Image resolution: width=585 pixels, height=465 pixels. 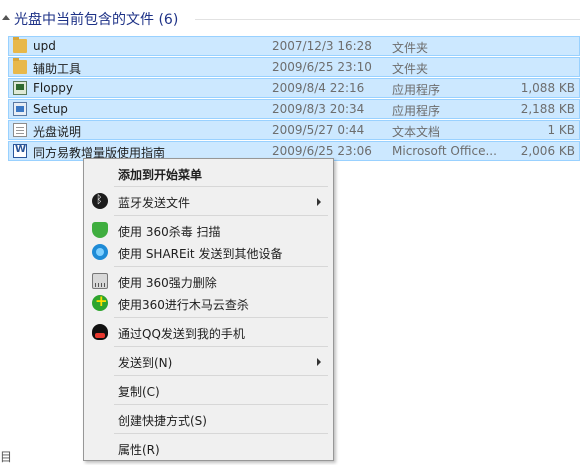 I want to click on menu-item-label: 属性(R), so click(x=139, y=450).